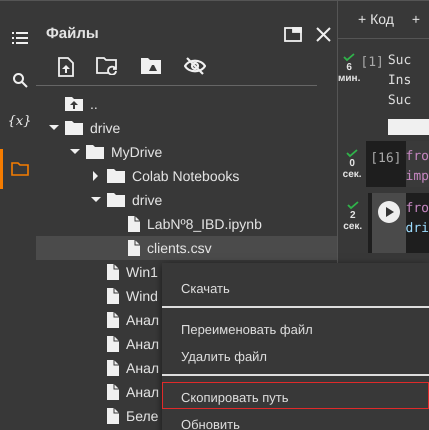 This screenshot has width=429, height=430. Describe the element at coordinates (417, 229) in the screenshot. I see `code-line: dri` at that location.